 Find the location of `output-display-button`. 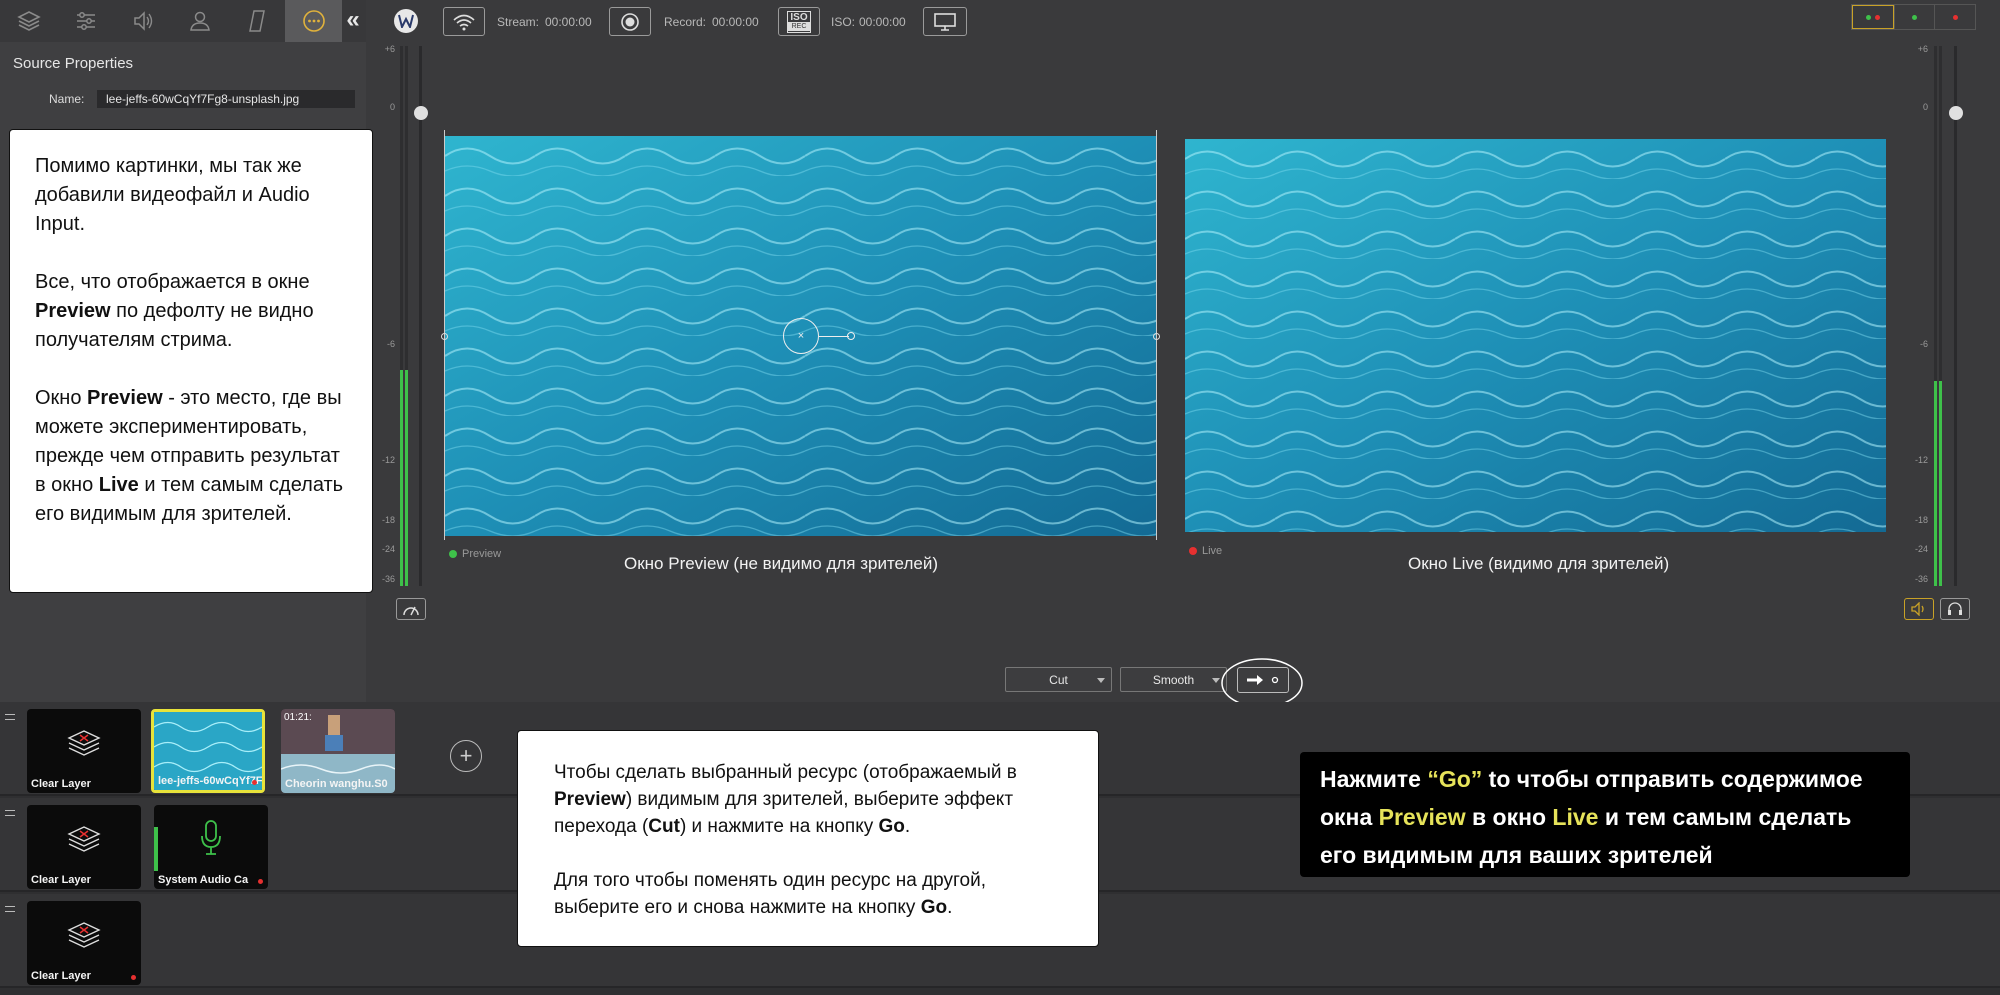

output-display-button is located at coordinates (945, 21).